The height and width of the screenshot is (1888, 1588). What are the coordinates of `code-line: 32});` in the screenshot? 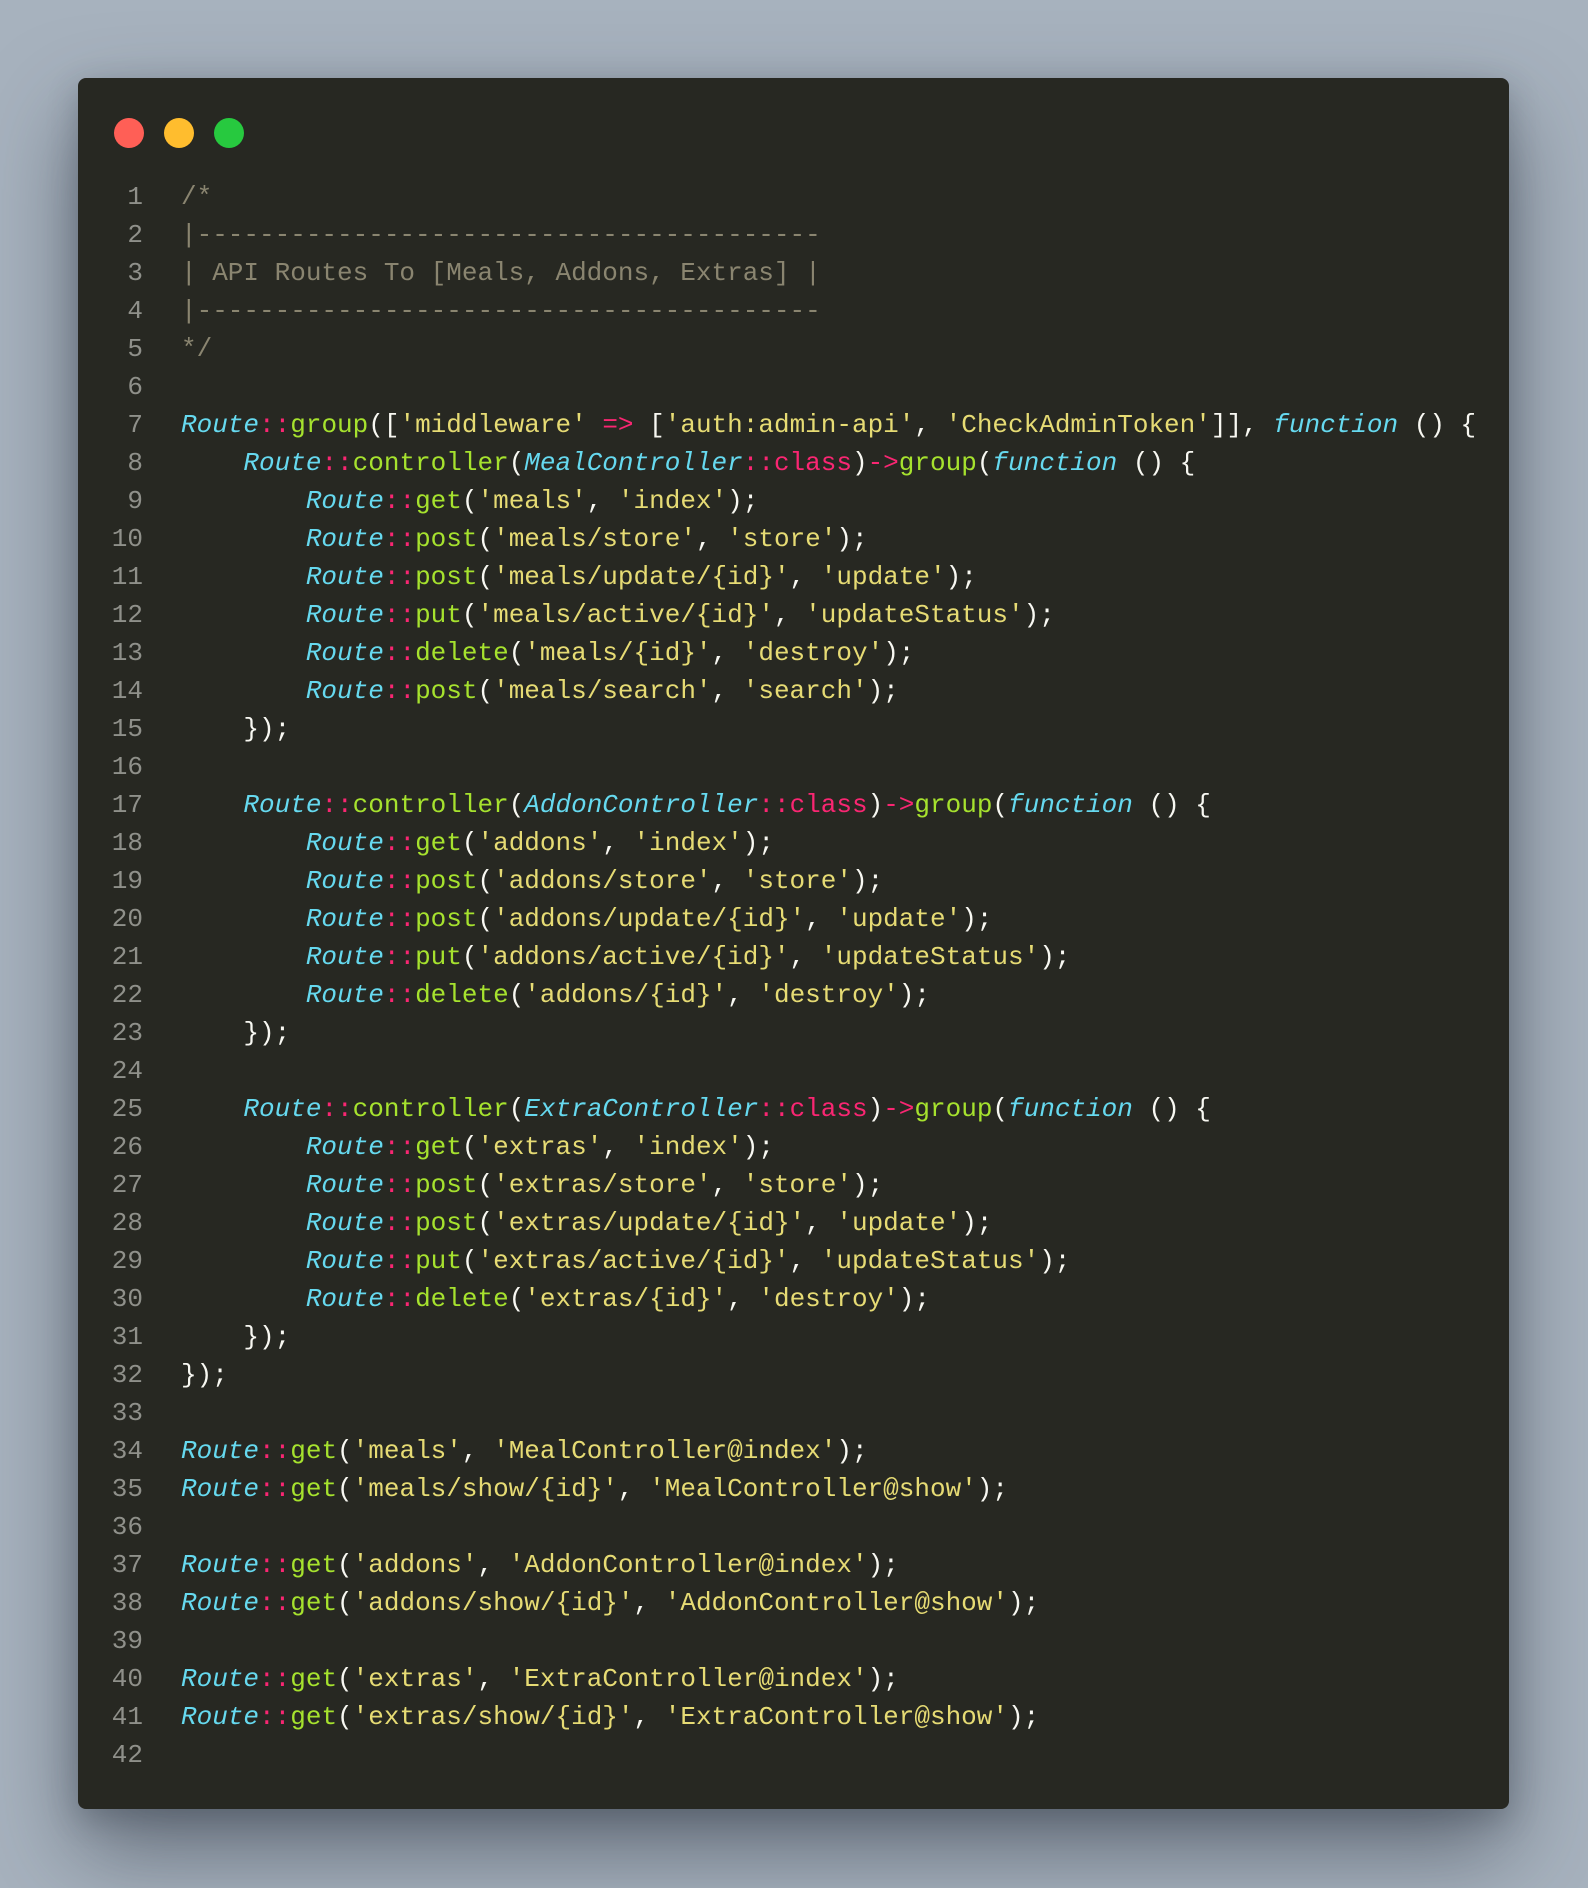 It's located at (793, 1375).